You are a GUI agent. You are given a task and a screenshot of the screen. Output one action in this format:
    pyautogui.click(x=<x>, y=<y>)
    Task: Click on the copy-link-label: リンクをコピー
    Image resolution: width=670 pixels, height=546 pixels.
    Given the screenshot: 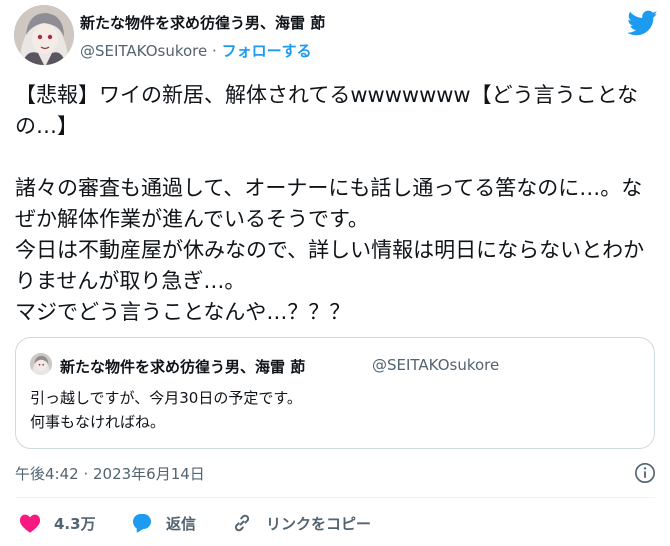 What is the action you would take?
    pyautogui.click(x=319, y=523)
    